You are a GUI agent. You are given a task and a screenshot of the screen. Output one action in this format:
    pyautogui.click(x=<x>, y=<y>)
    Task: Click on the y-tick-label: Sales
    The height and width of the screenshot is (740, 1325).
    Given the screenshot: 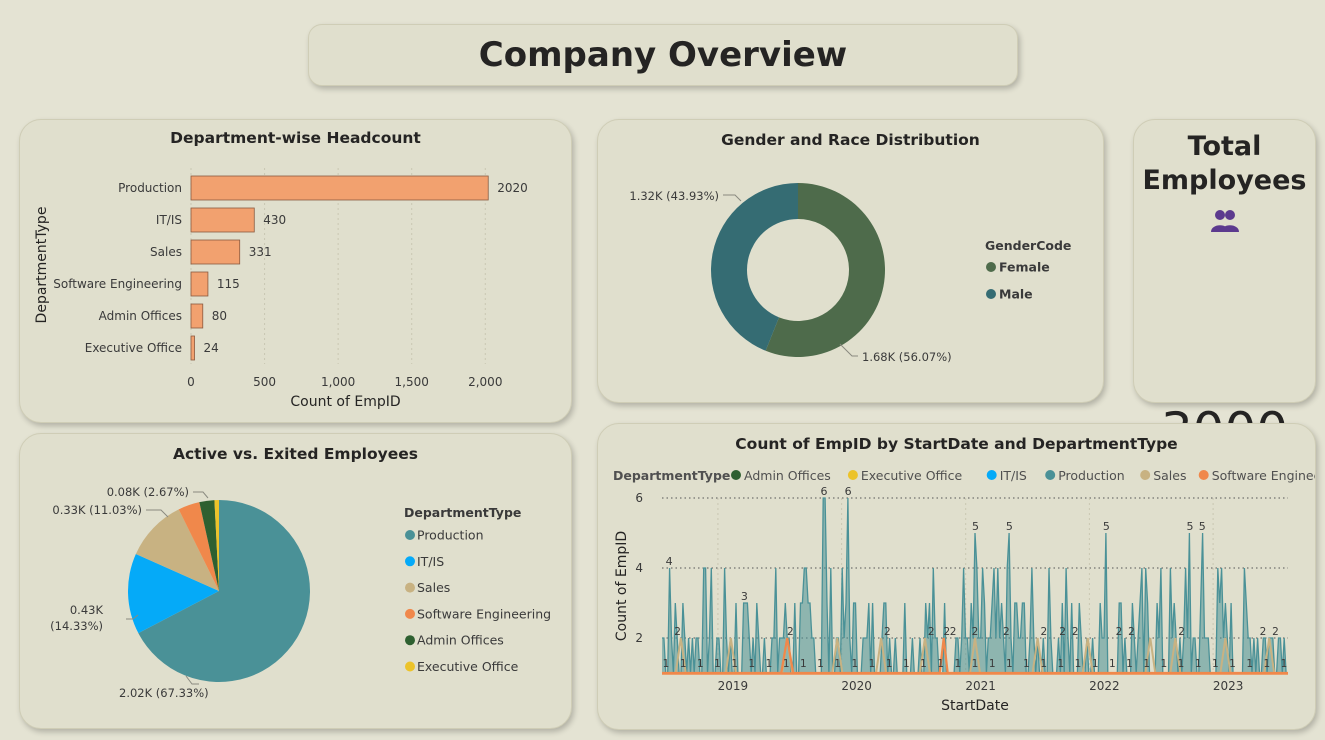 What is the action you would take?
    pyautogui.click(x=166, y=252)
    